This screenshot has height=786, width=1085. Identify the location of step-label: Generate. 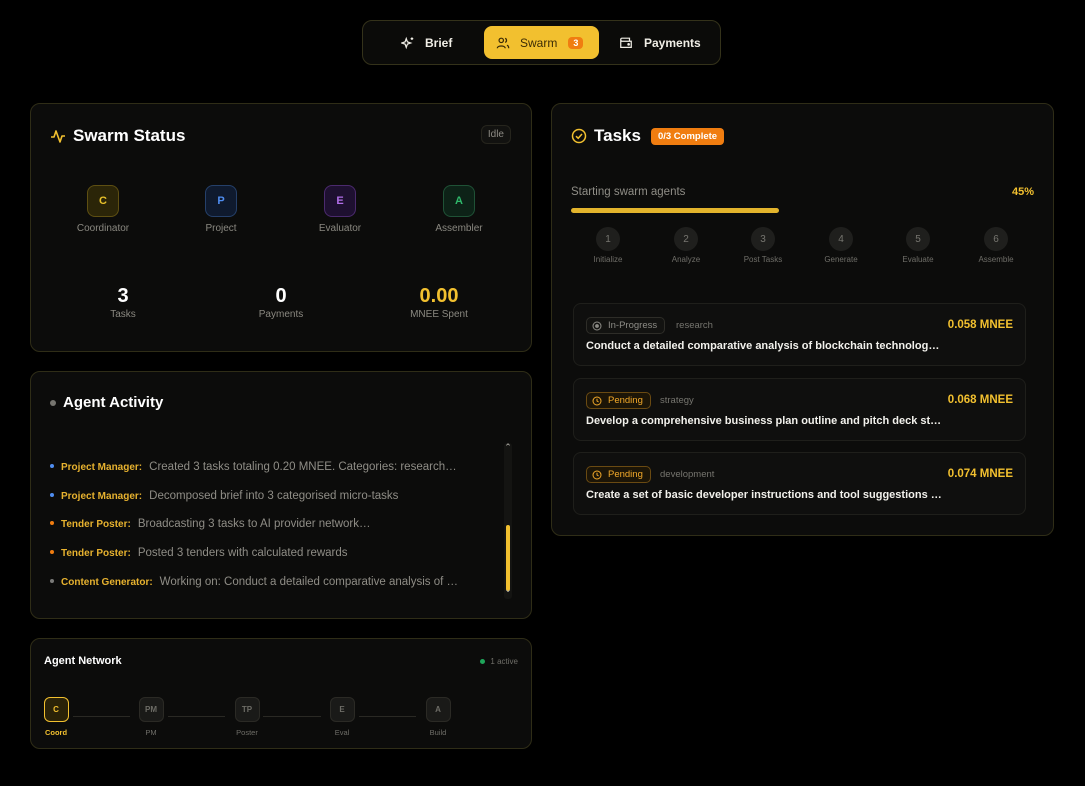
(841, 259).